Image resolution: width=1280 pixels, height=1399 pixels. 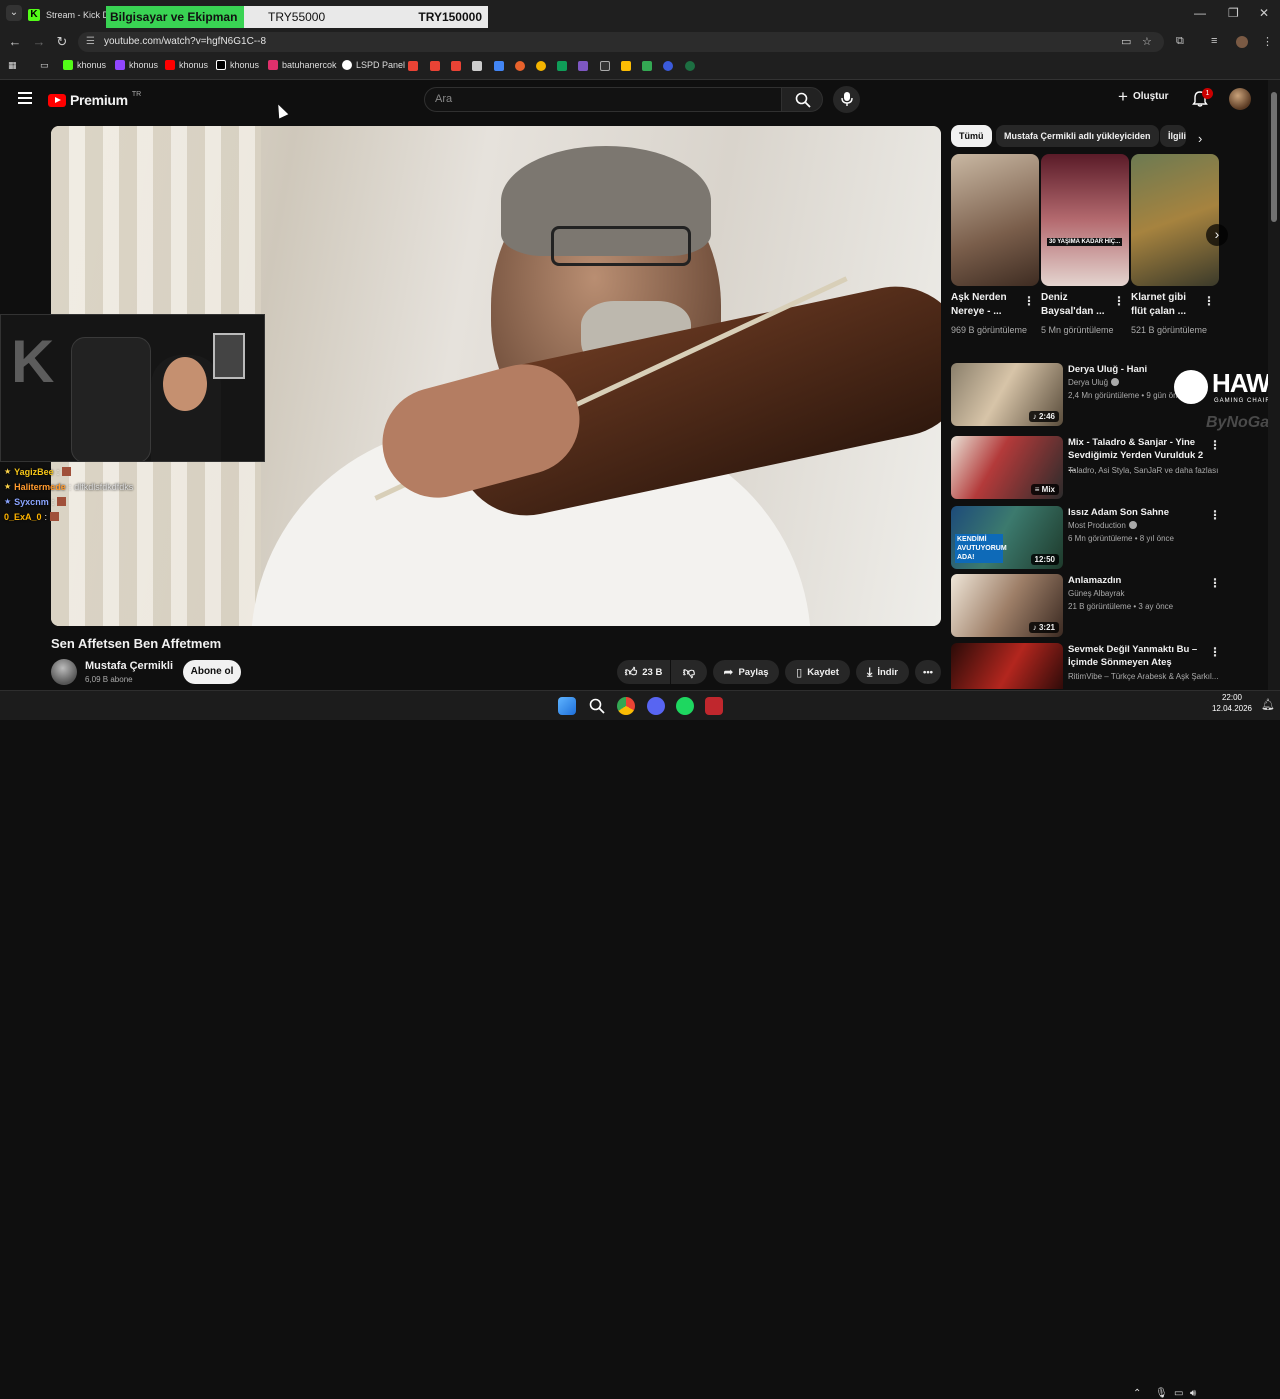 I want to click on forms-icon, so click(x=583, y=66).